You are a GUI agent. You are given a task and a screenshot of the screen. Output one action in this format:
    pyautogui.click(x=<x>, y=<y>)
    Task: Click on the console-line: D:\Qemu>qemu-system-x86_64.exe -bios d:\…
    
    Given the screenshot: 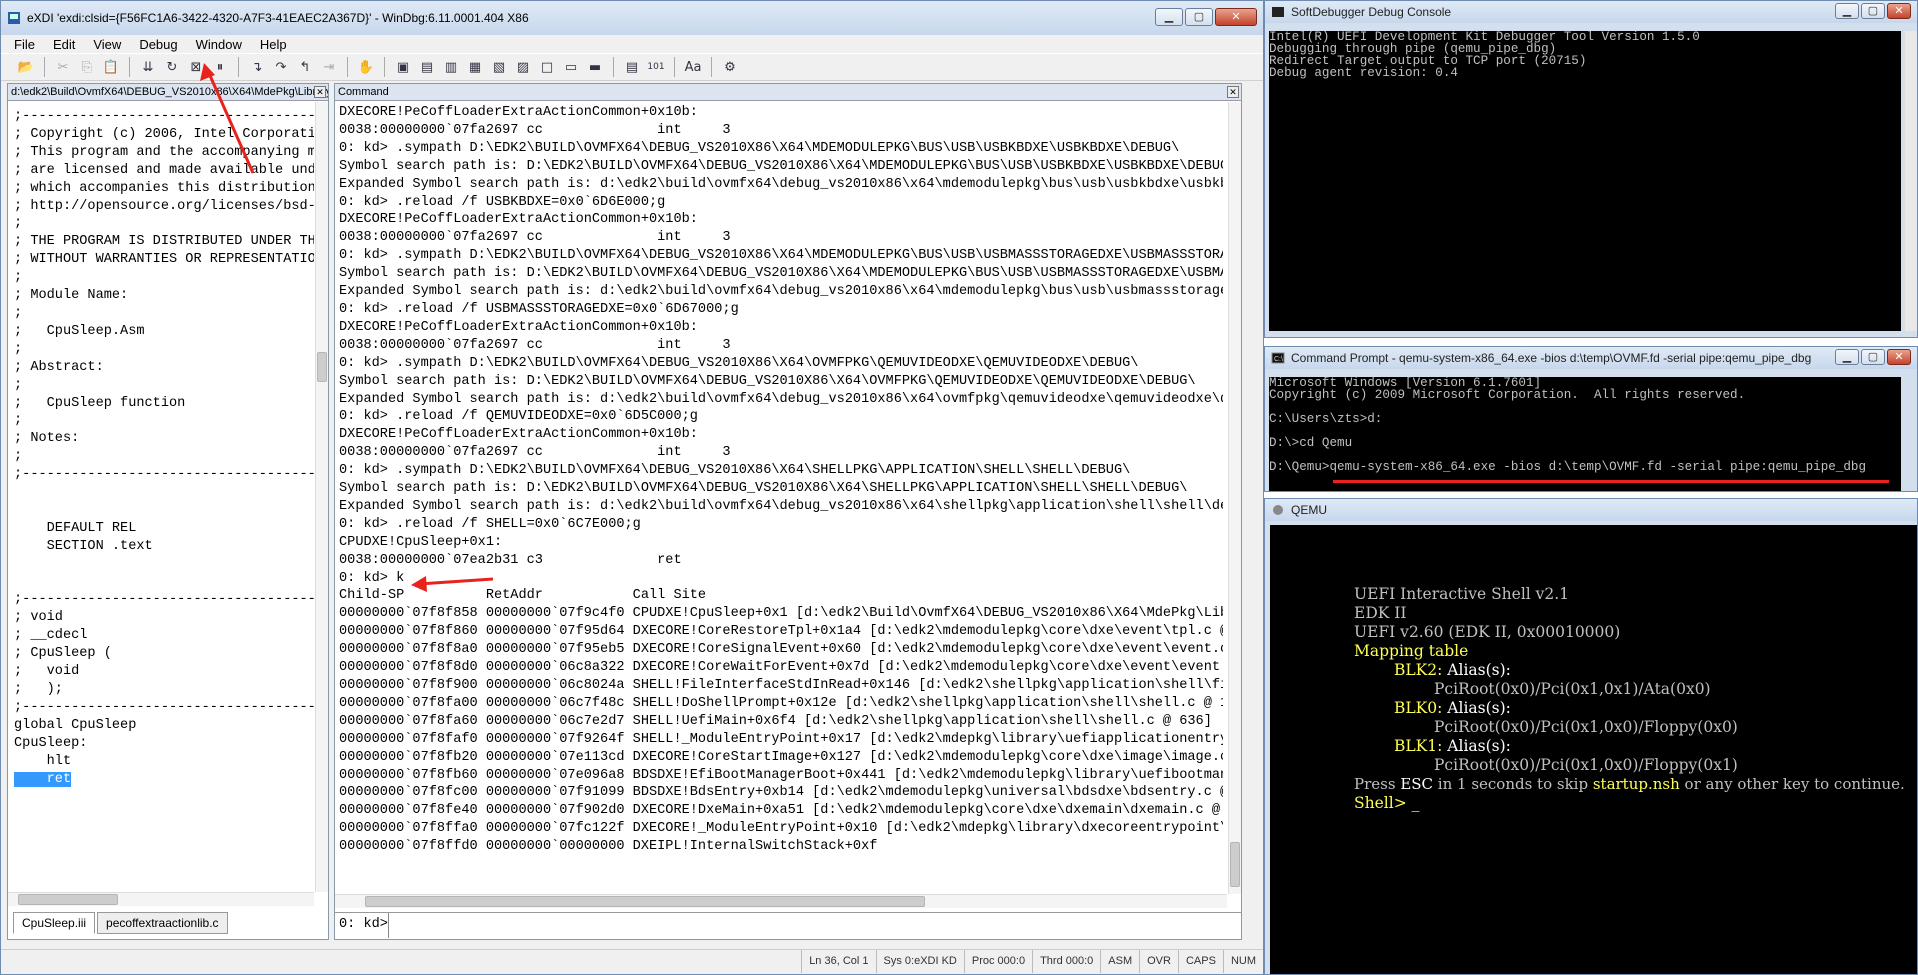 What is the action you would take?
    pyautogui.click(x=1568, y=467)
    